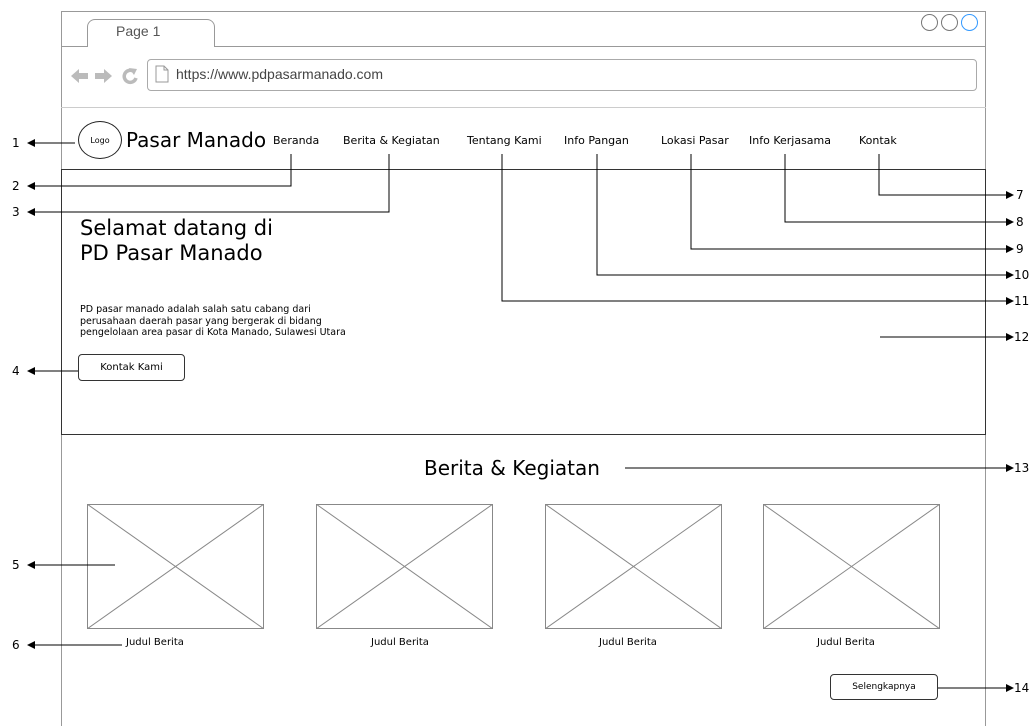 Image resolution: width=1032 pixels, height=726 pixels. What do you see at coordinates (884, 687) in the screenshot?
I see `more-button: Selengkapnya` at bounding box center [884, 687].